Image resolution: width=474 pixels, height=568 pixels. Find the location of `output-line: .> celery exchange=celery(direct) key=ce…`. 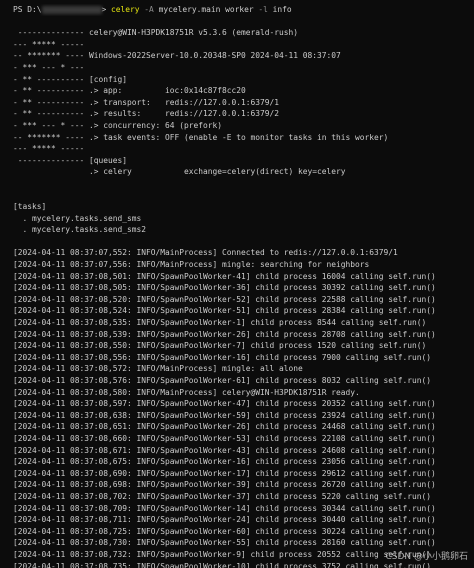

output-line: .> celery exchange=celery(direct) key=ce… is located at coordinates (179, 172).